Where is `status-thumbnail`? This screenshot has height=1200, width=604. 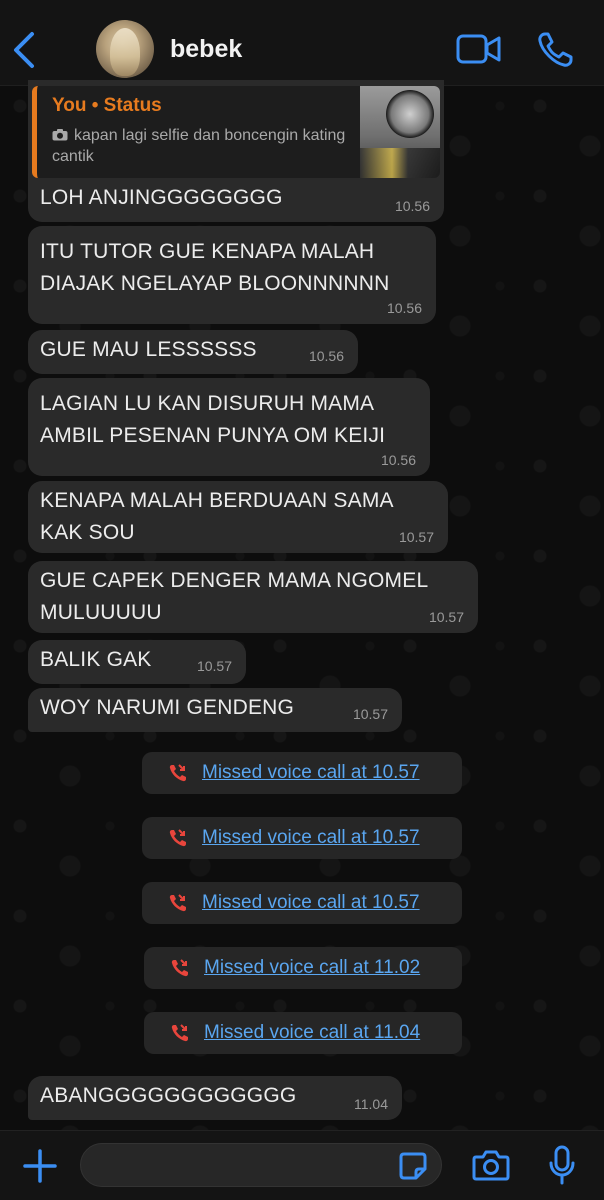
status-thumbnail is located at coordinates (400, 132).